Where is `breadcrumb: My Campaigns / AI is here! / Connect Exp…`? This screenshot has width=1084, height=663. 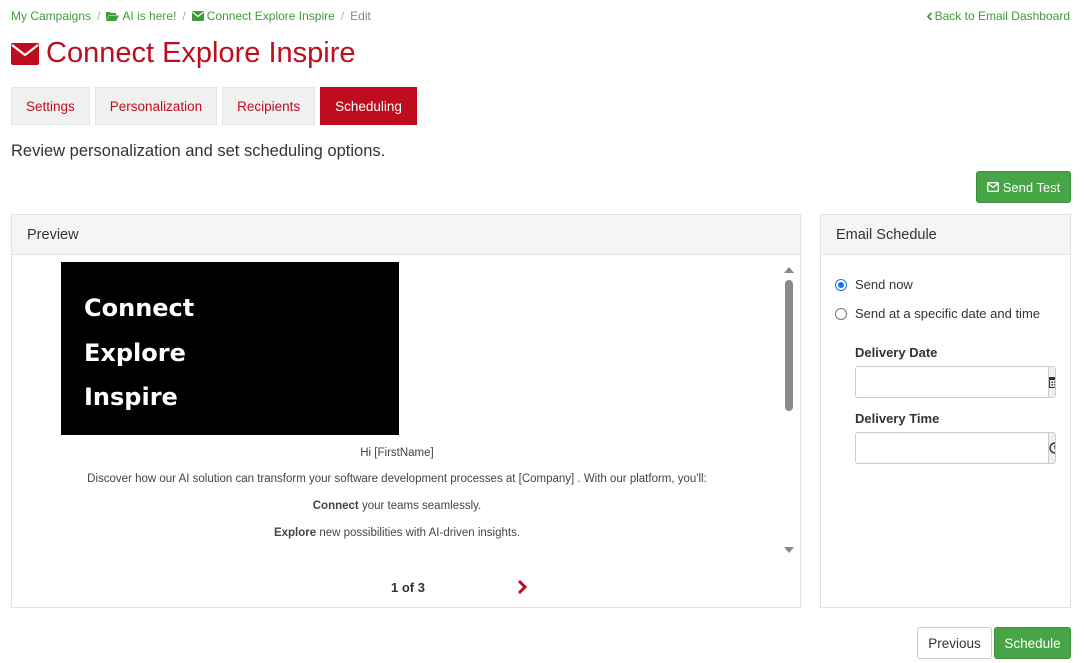 breadcrumb: My Campaigns / AI is here! / Connect Exp… is located at coordinates (191, 16).